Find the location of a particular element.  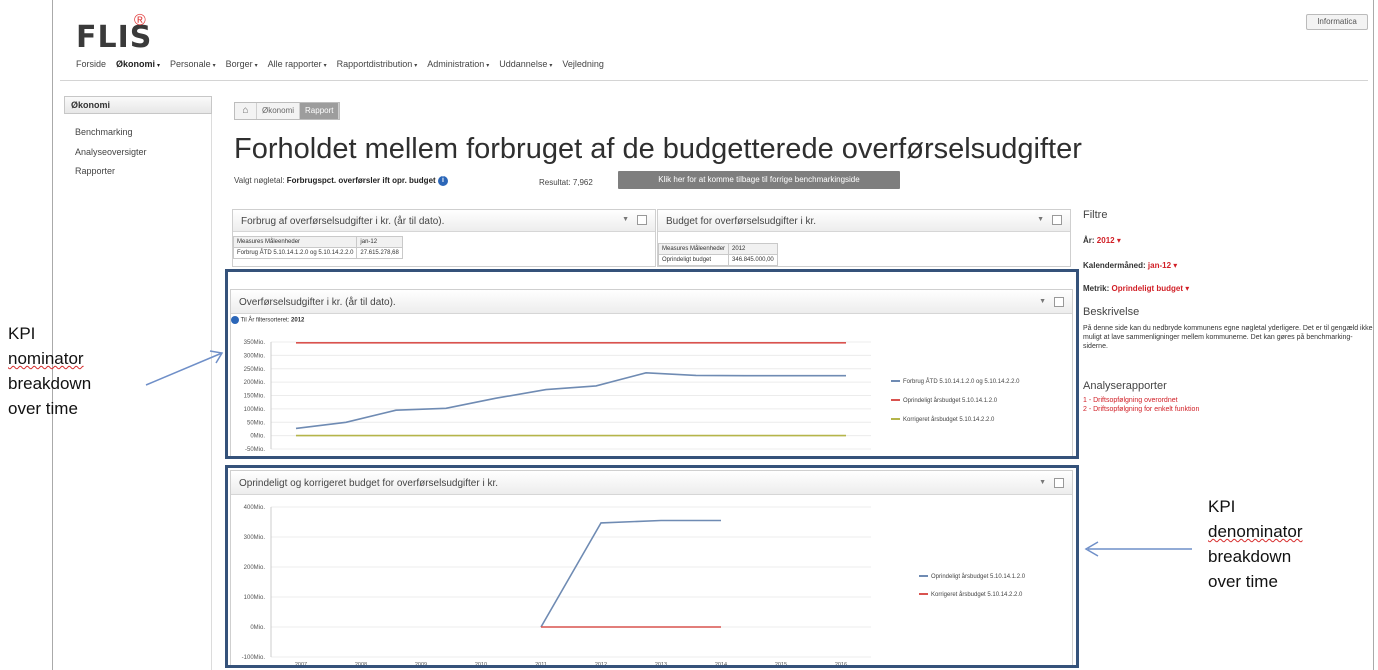

table-cell: 2012 is located at coordinates (753, 249).